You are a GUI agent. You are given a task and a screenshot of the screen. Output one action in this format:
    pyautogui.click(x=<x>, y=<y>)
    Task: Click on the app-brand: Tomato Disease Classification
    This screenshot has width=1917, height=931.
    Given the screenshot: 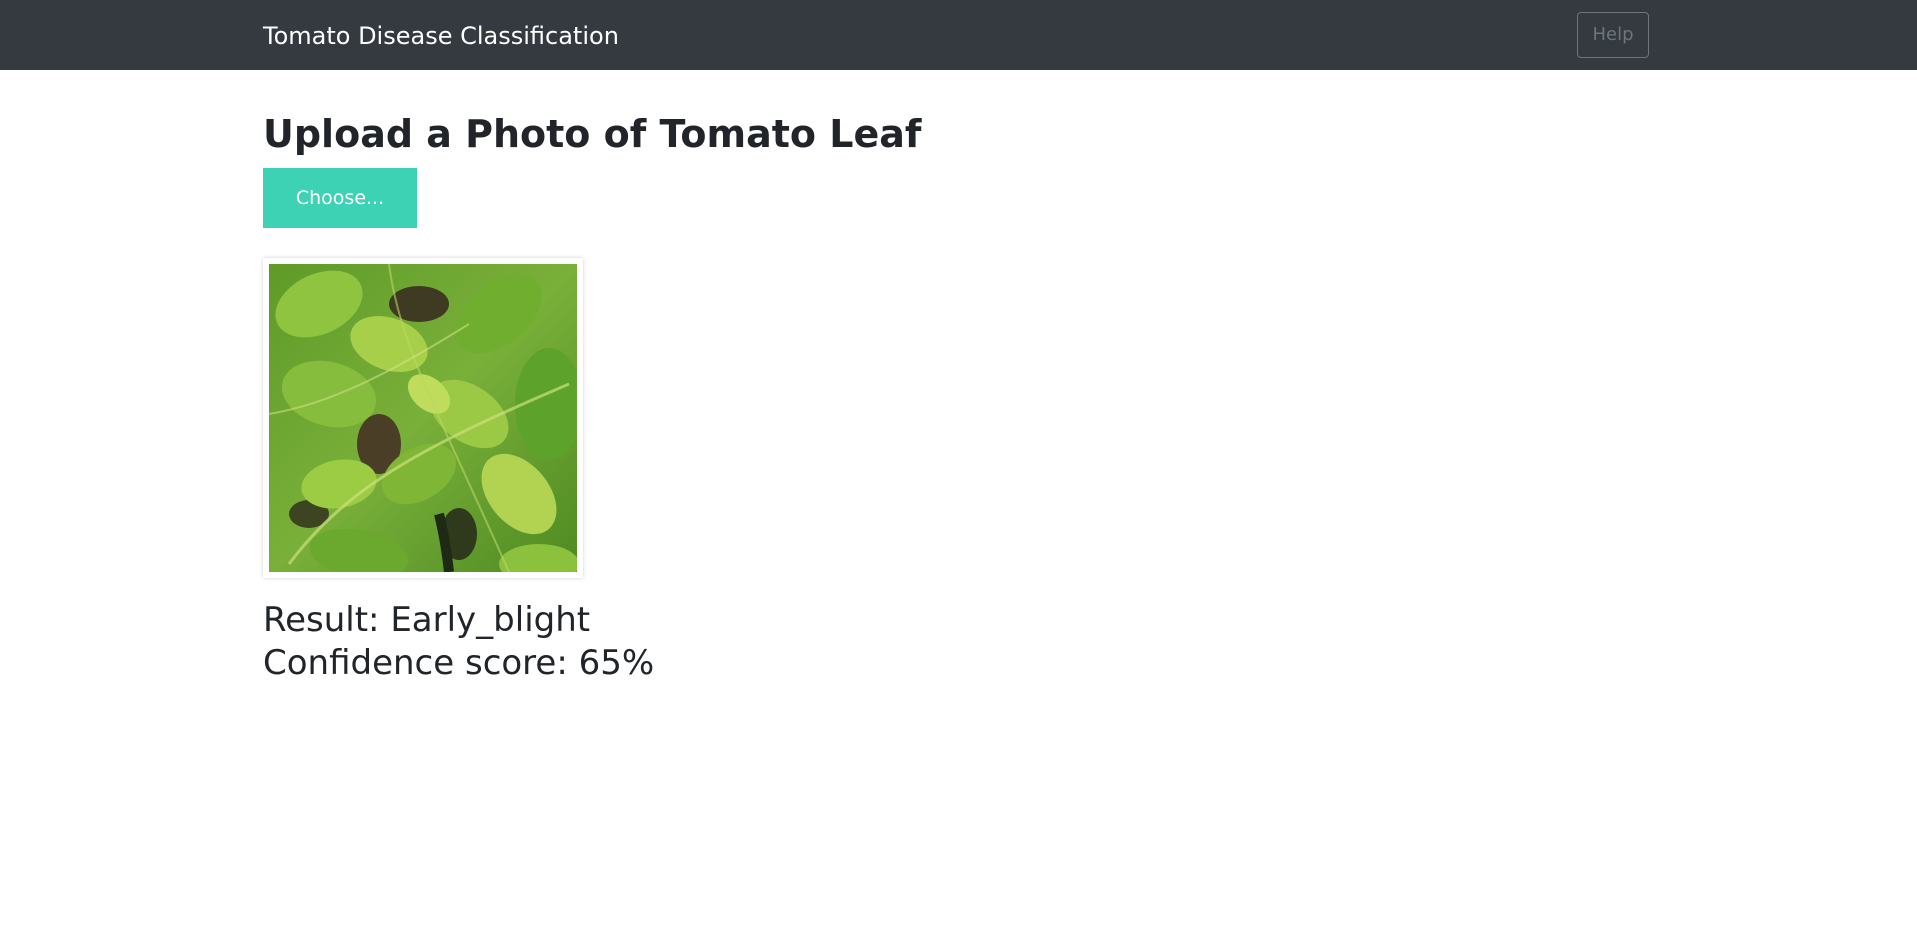 What is the action you would take?
    pyautogui.click(x=441, y=36)
    